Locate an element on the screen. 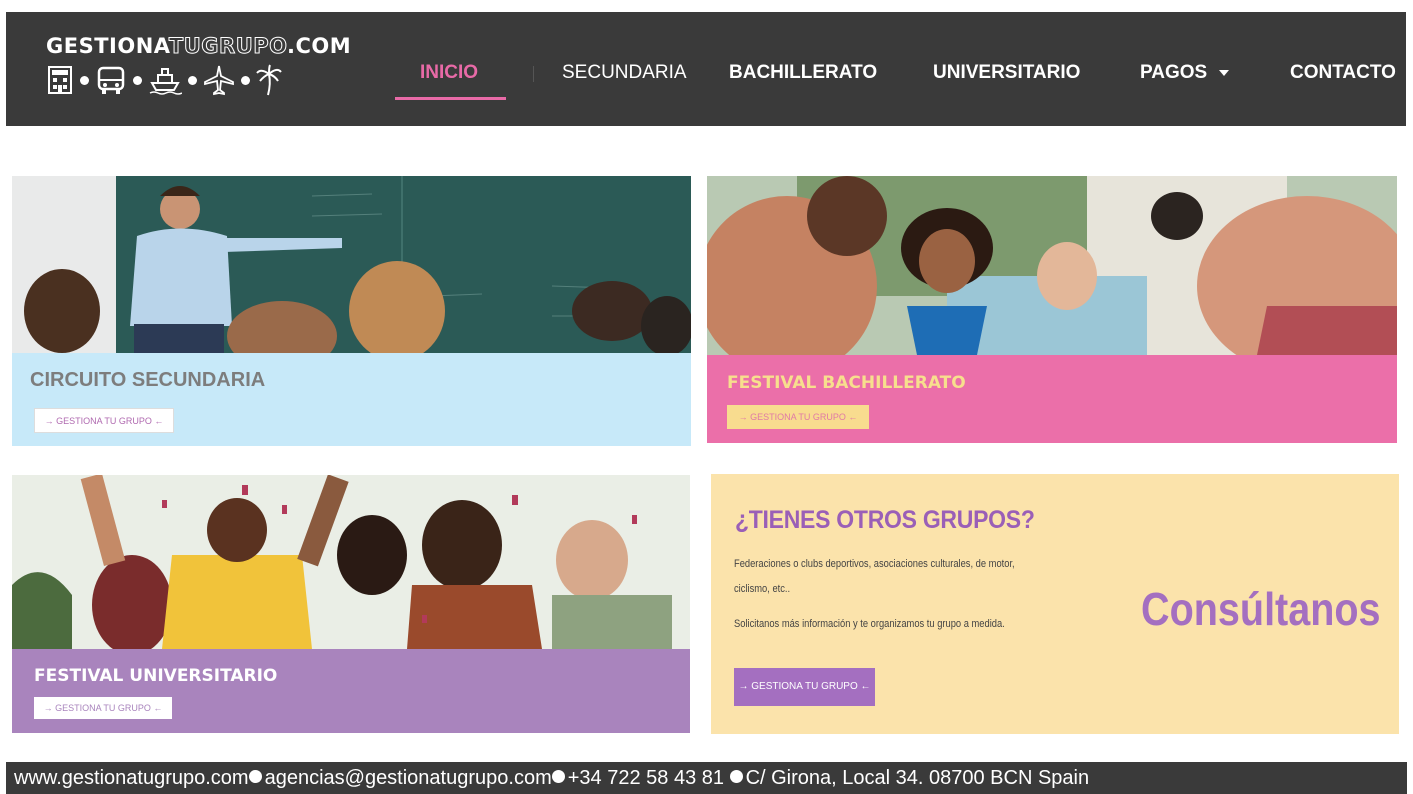  card-title: CIRCUITO SECUNDARIA is located at coordinates (148, 380).